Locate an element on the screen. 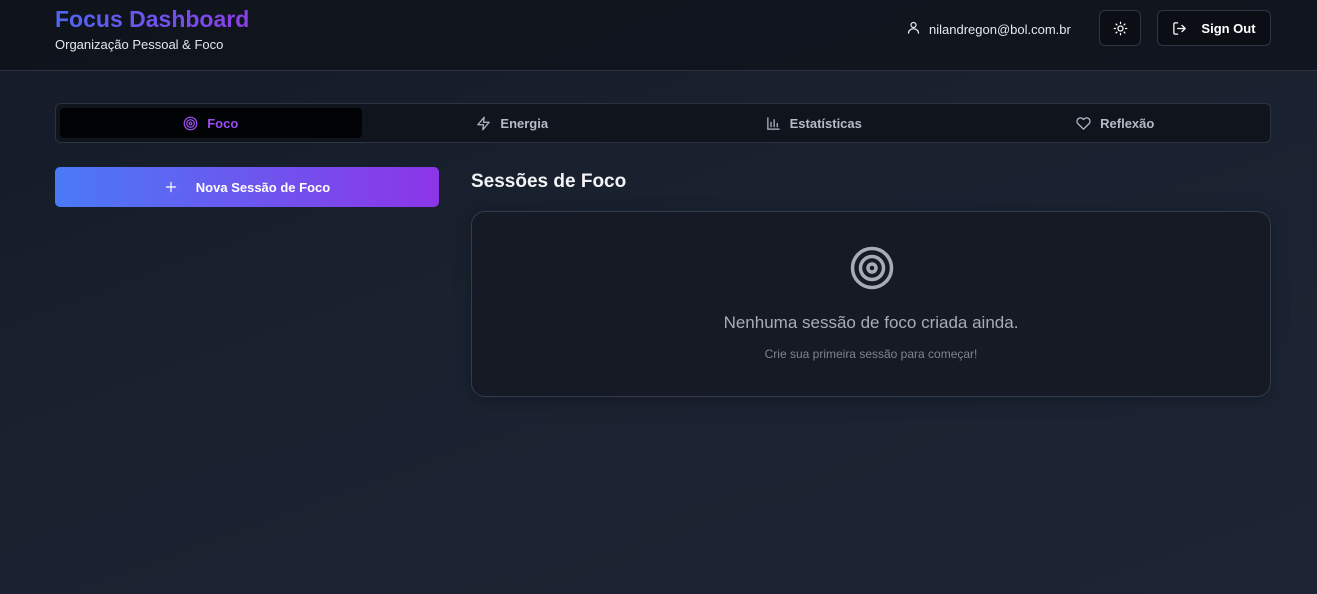 This screenshot has width=1317, height=594. new-session-label: Nova Sessão de Foco is located at coordinates (263, 187).